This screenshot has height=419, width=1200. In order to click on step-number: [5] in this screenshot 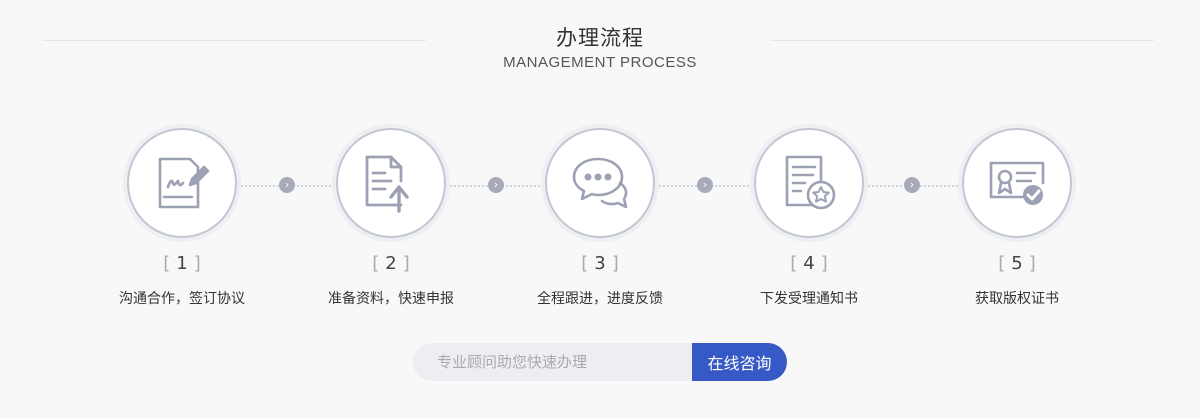, I will do `click(1017, 263)`.